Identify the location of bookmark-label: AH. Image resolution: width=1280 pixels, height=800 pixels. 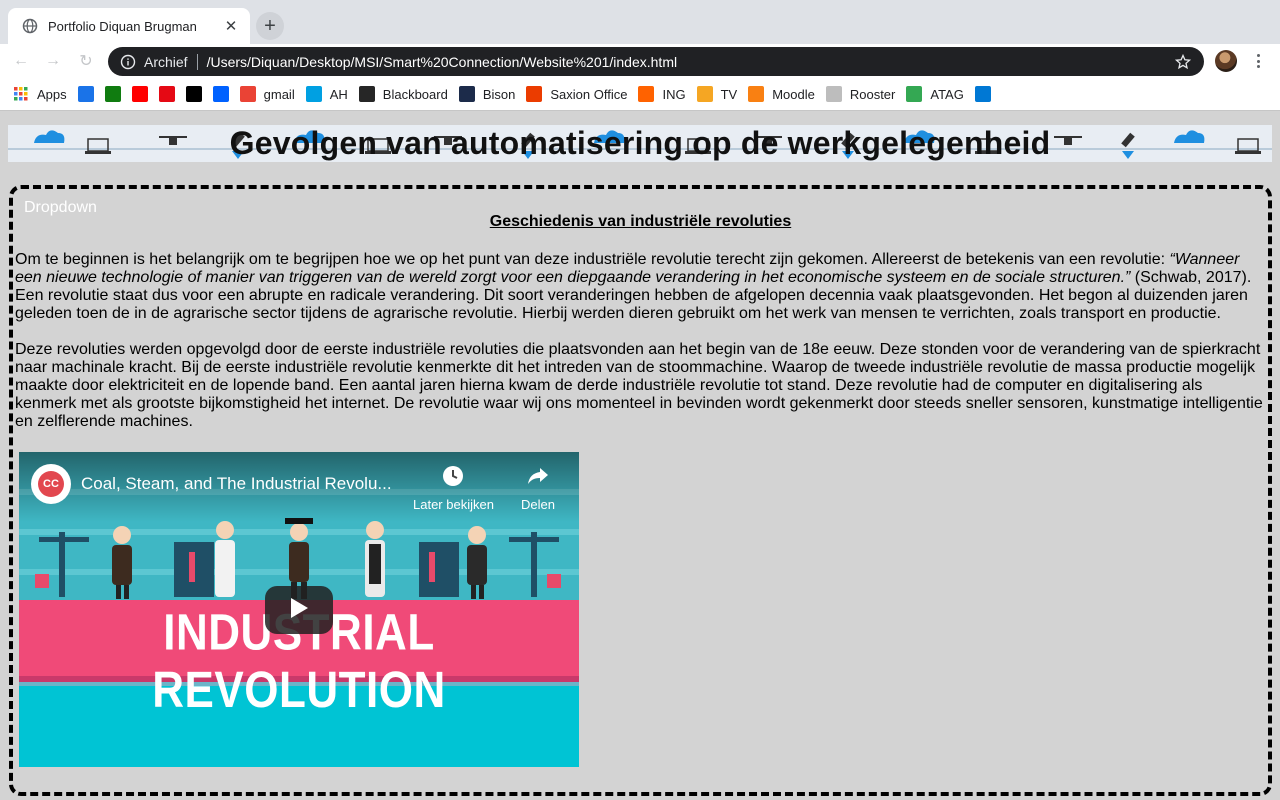
(338, 94).